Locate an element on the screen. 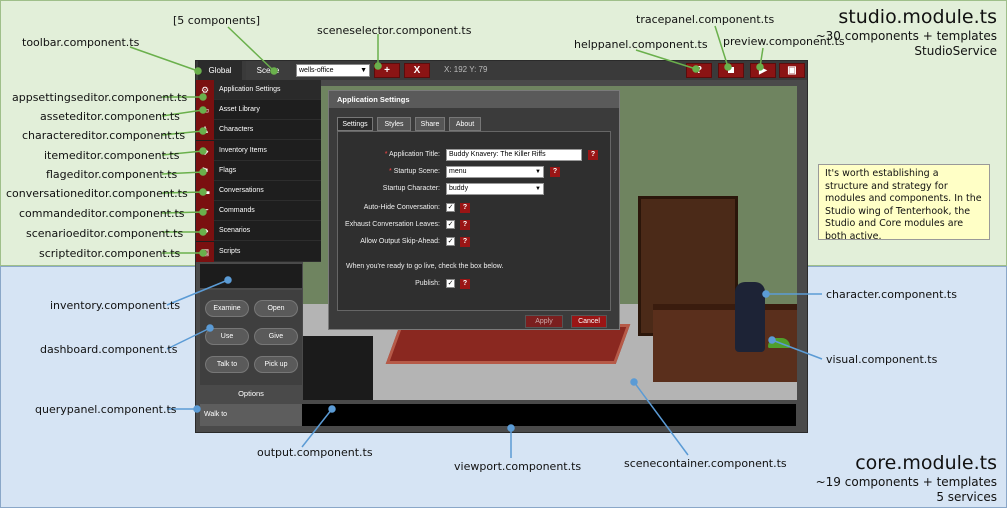 The width and height of the screenshot is (1007, 508). callout-dashboard: dashboard.component.ts is located at coordinates (109, 349).